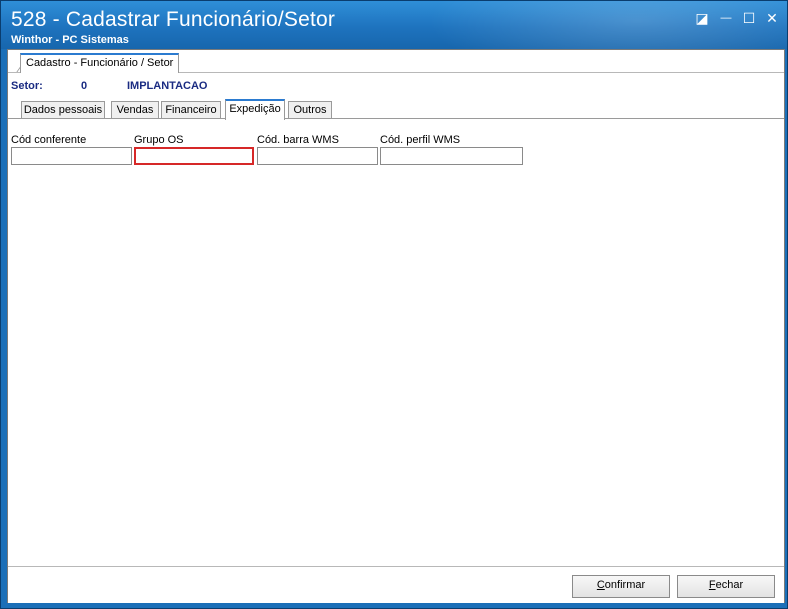 The width and height of the screenshot is (788, 609). What do you see at coordinates (394, 61) in the screenshot?
I see `frame-tab-bar: Cadastro - Funcionário / Setor` at bounding box center [394, 61].